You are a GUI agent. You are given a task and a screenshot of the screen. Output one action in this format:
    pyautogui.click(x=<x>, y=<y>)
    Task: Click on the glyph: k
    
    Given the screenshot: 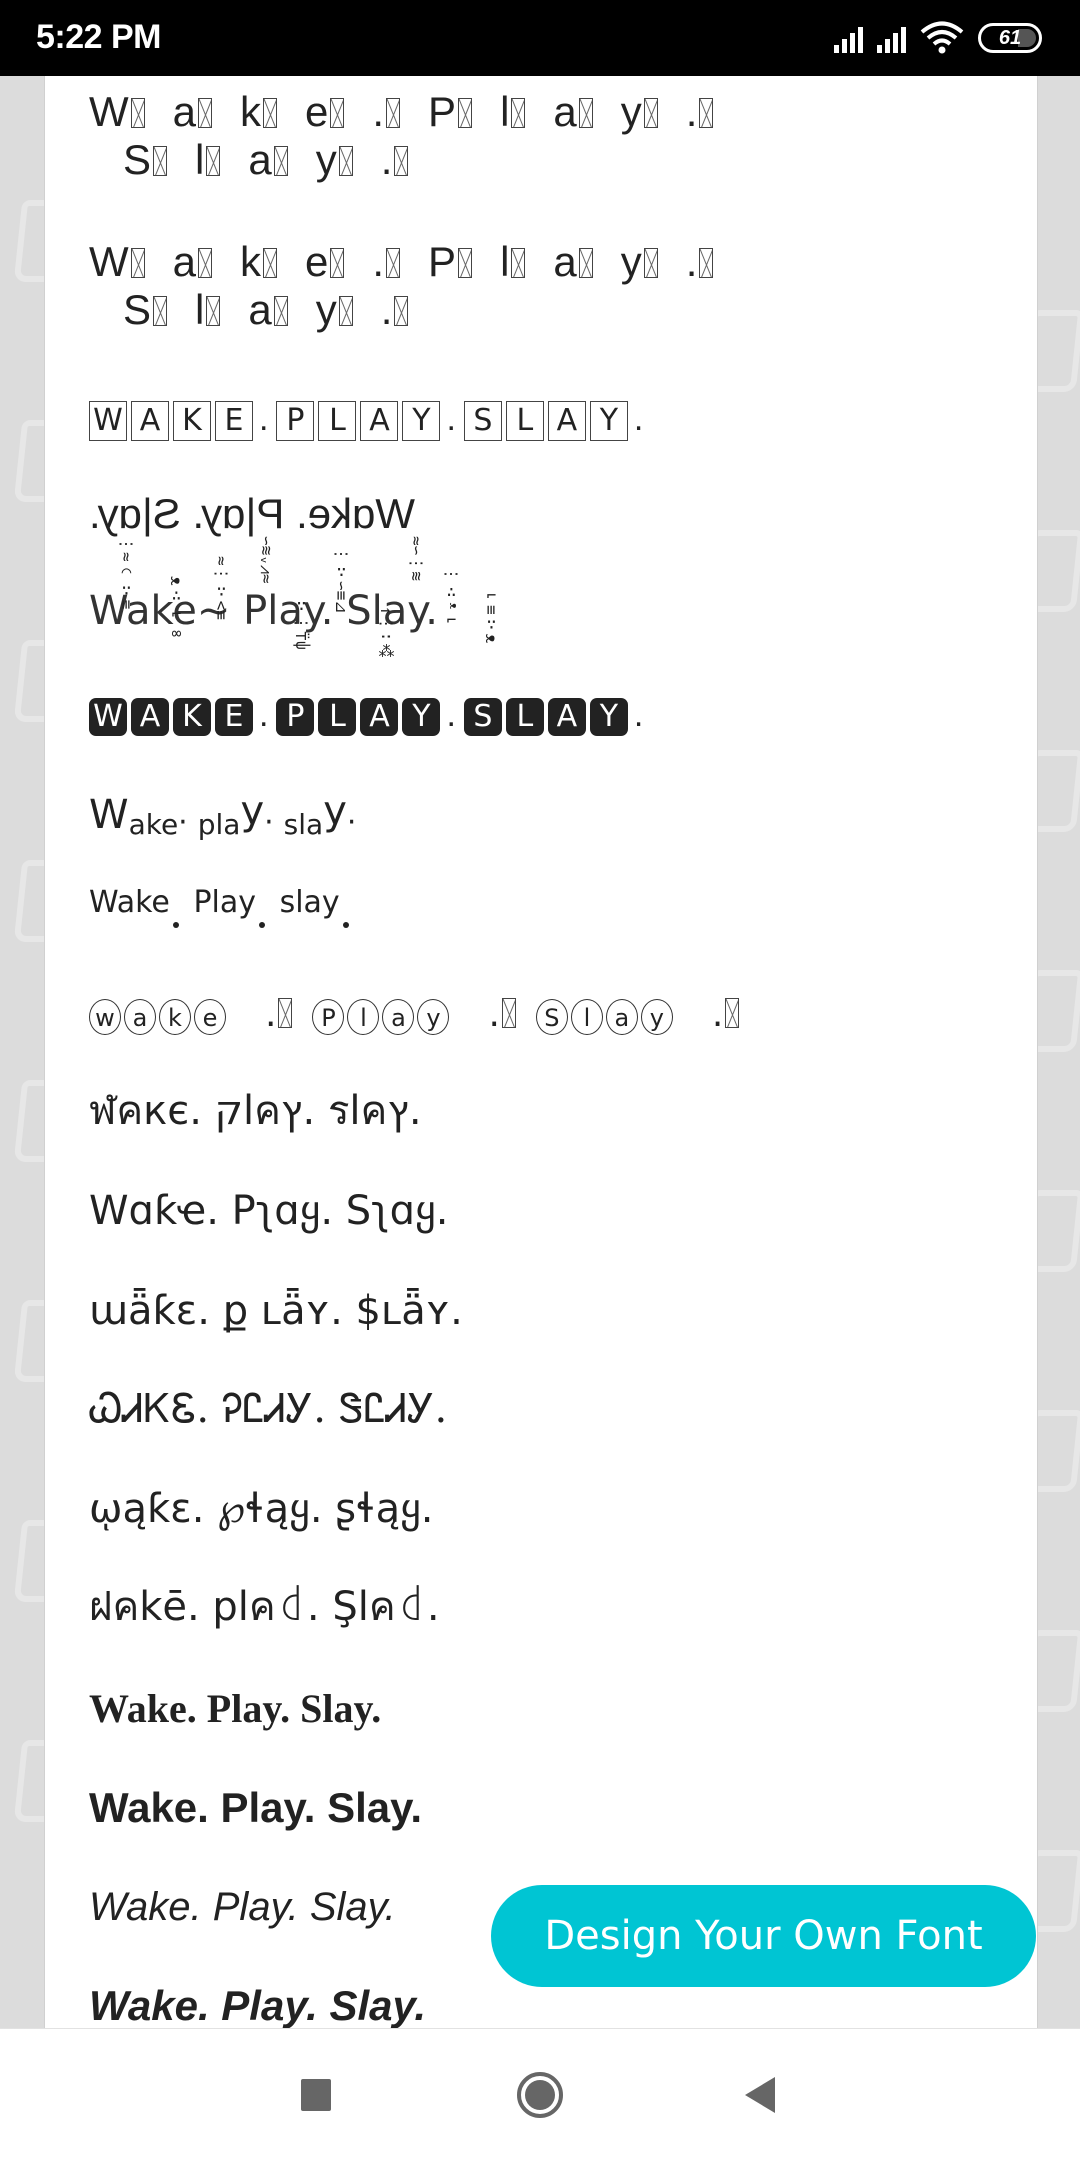 What is the action you would take?
    pyautogui.click(x=251, y=261)
    